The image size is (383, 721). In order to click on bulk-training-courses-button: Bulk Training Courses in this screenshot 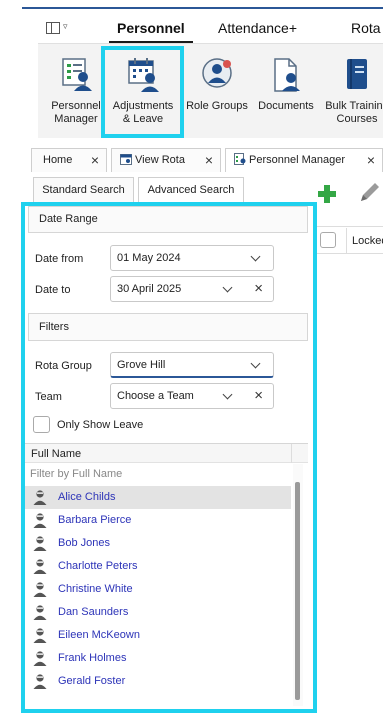, I will do `click(352, 91)`.